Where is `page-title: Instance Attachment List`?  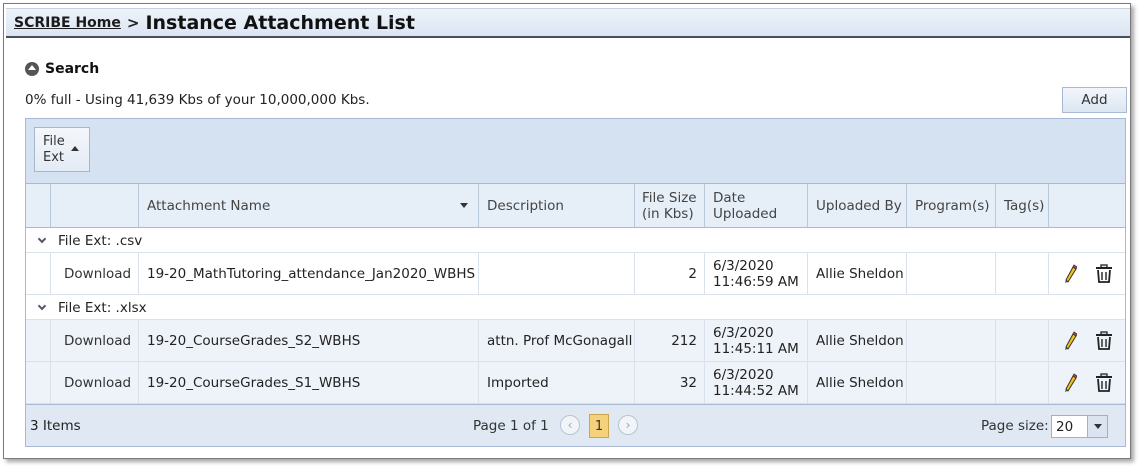 page-title: Instance Attachment List is located at coordinates (280, 22).